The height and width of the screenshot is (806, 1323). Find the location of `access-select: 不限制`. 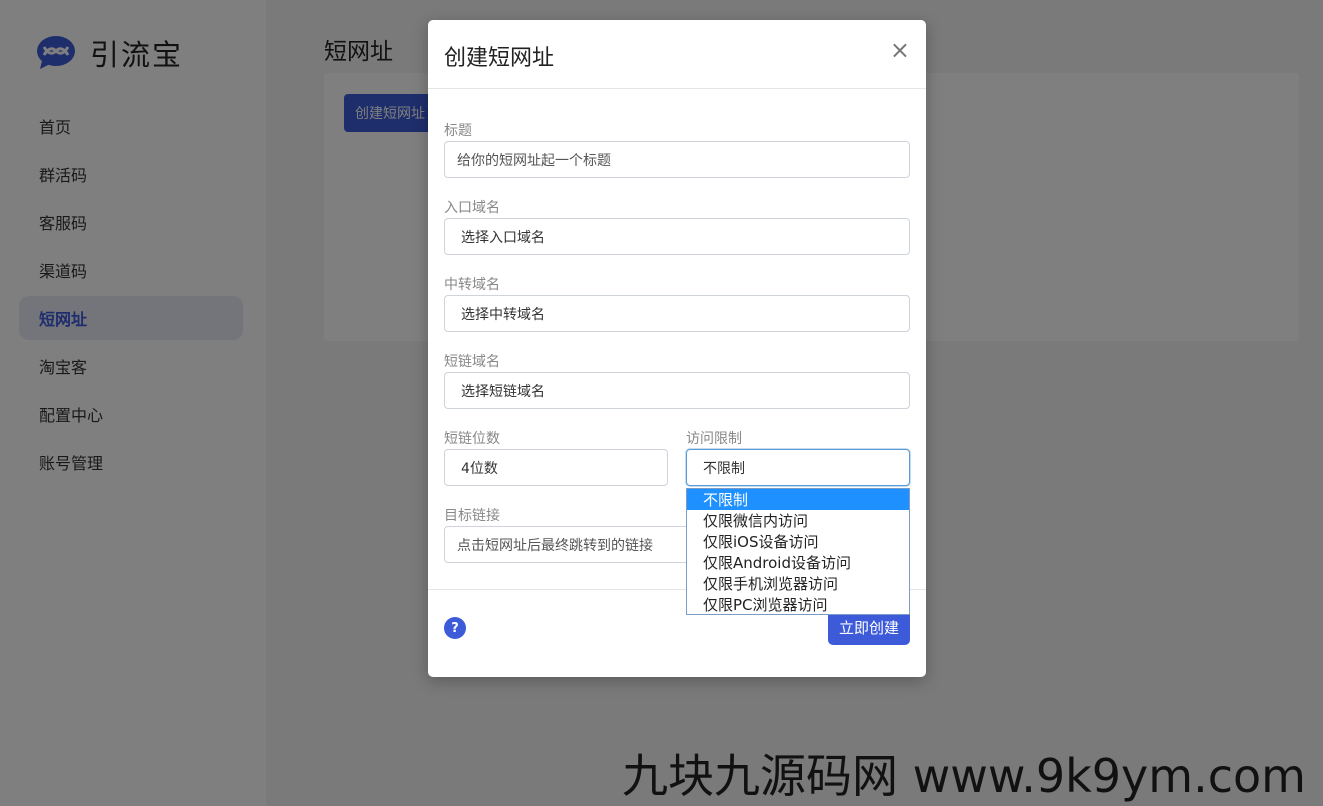

access-select: 不限制 is located at coordinates (798, 467).